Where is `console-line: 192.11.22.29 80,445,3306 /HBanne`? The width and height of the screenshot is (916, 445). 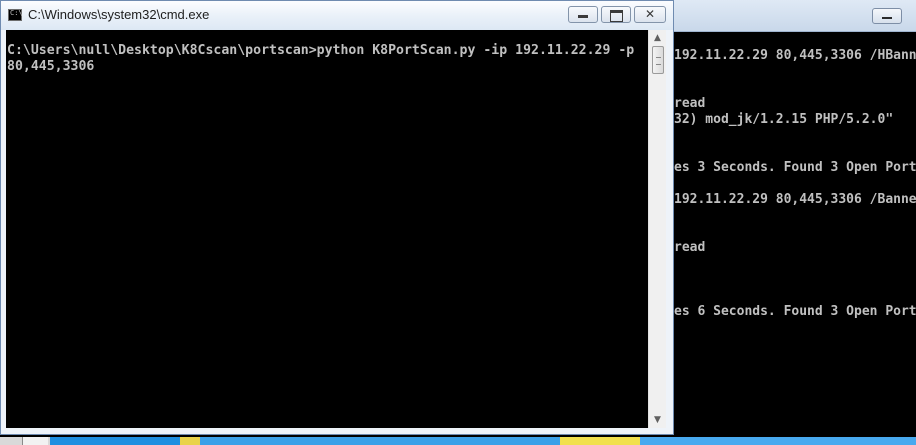
console-line: 192.11.22.29 80,445,3306 /HBanne is located at coordinates (795, 55).